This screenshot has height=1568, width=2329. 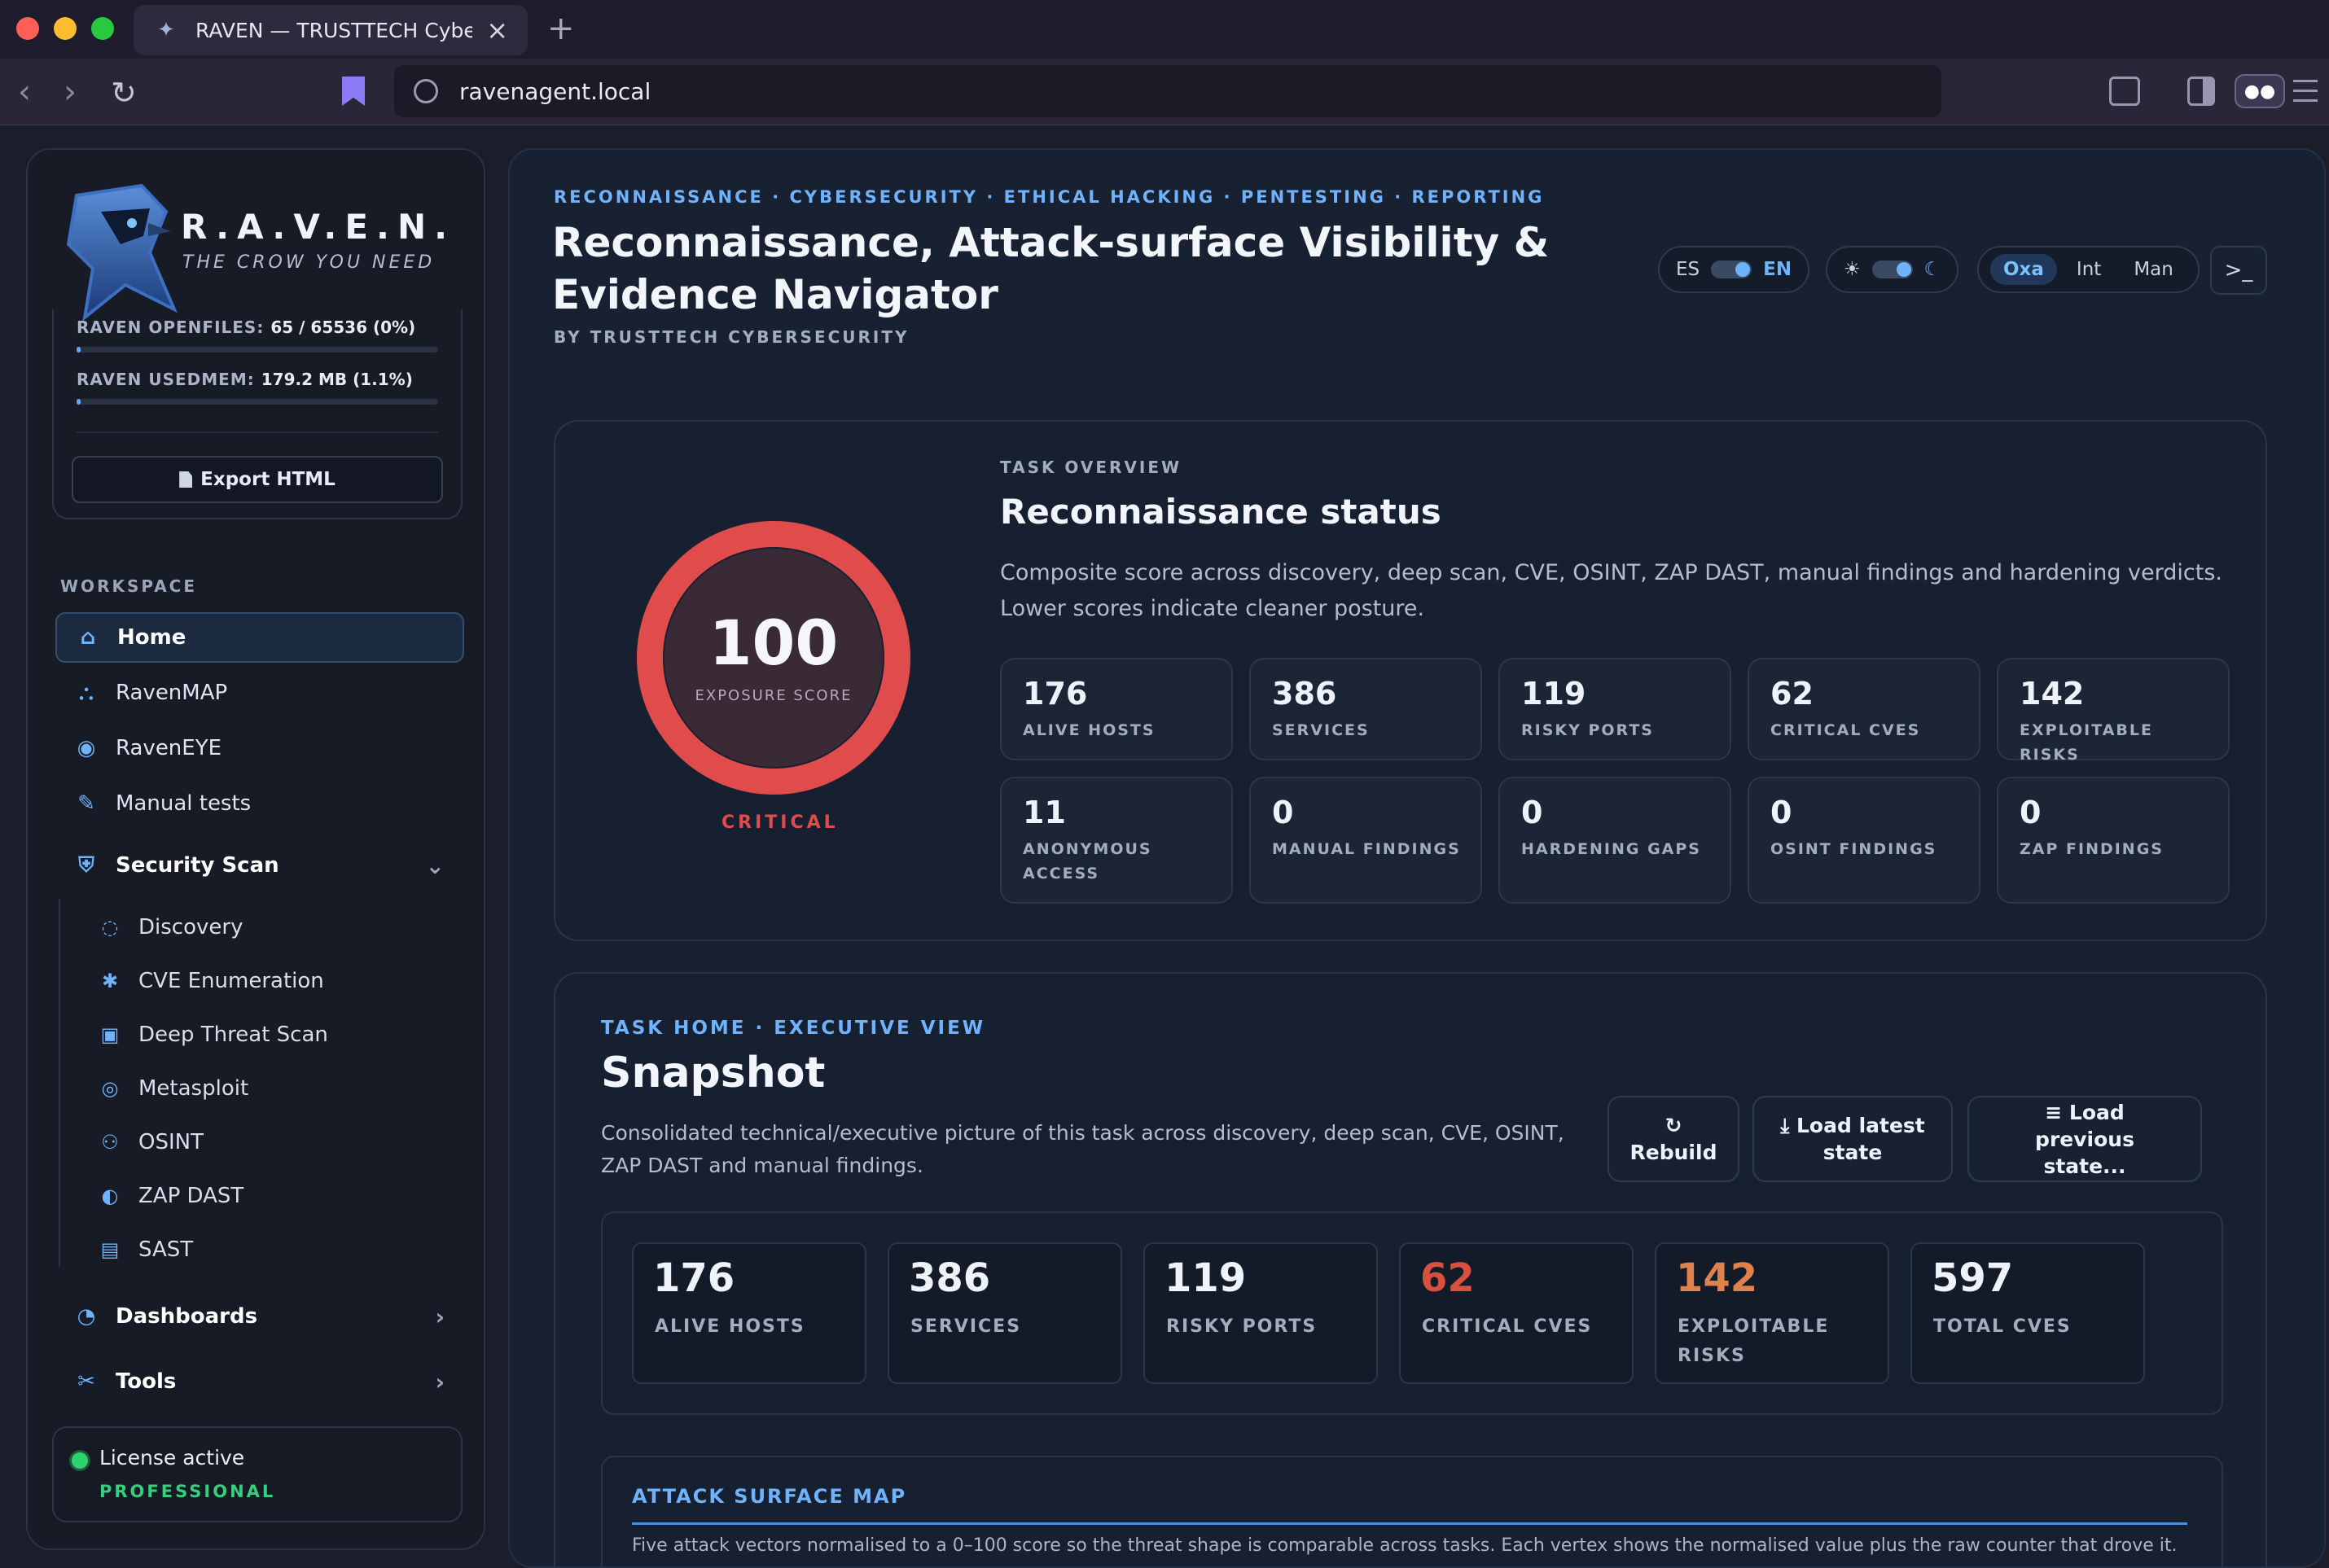 I want to click on snapshot-title: Snapshot, so click(x=713, y=1073).